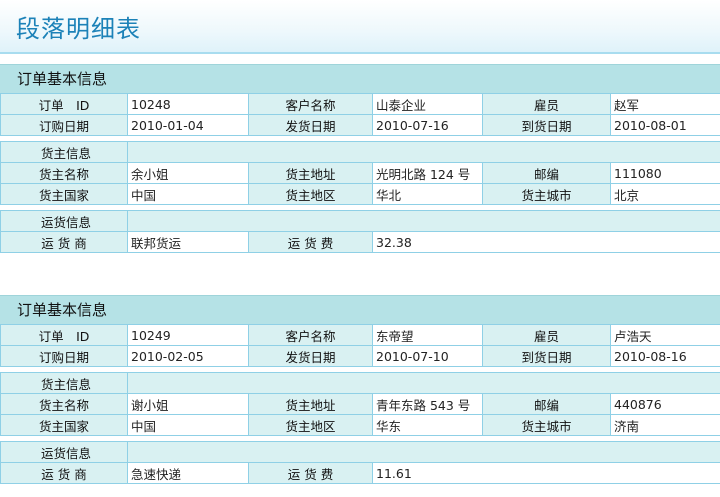 The height and width of the screenshot is (497, 720). What do you see at coordinates (664, 425) in the screenshot?
I see `shipper-city-value: 济南` at bounding box center [664, 425].